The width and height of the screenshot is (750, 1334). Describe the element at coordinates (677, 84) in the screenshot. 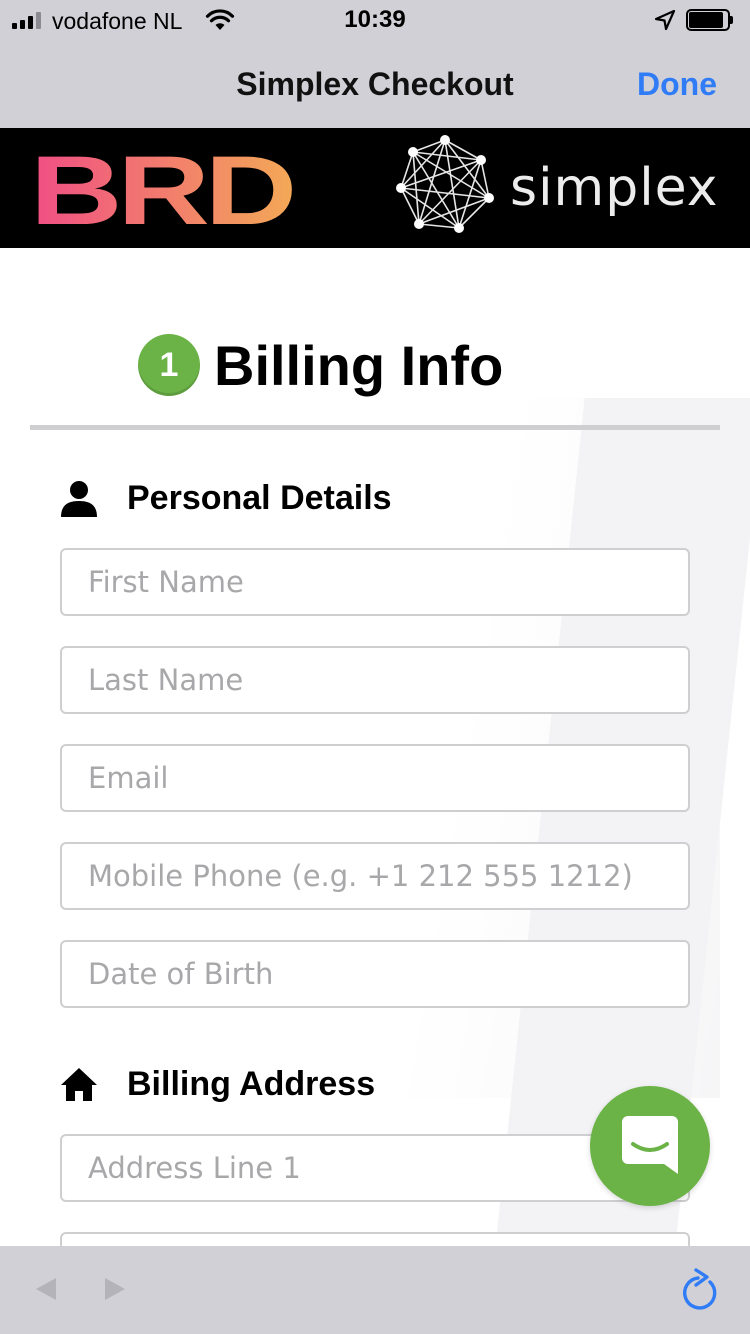

I see `done-button: Done` at that location.